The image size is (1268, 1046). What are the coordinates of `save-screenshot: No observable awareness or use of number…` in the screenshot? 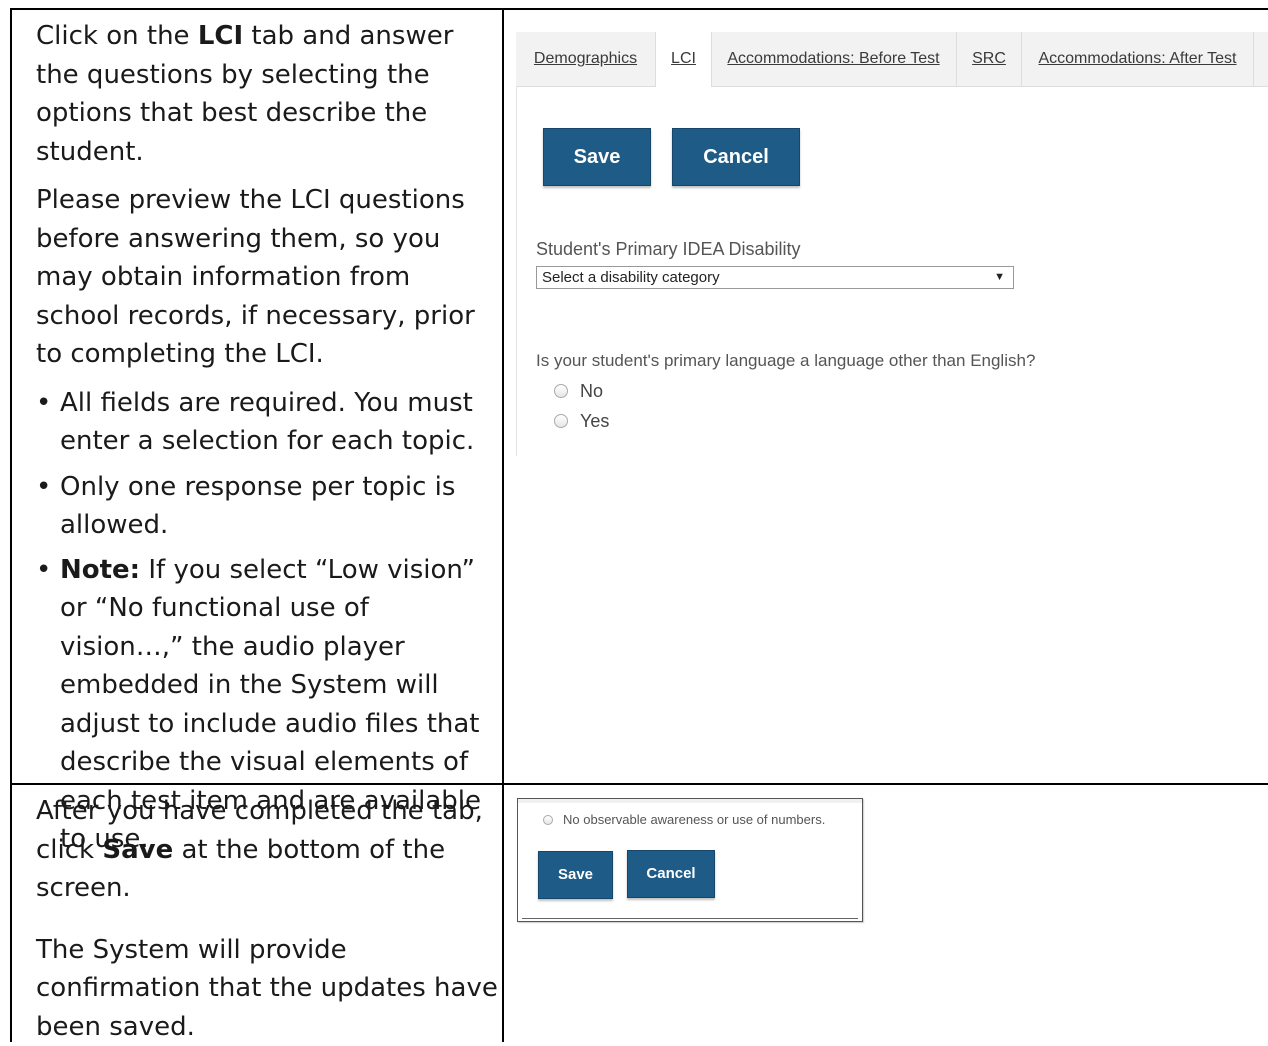 It's located at (690, 860).